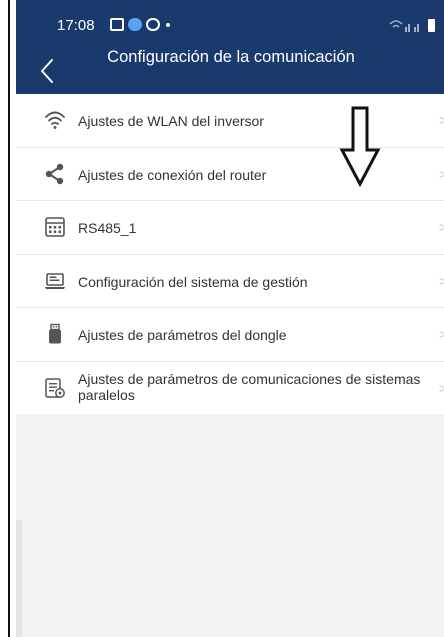 Image resolution: width=444 pixels, height=637 pixels. Describe the element at coordinates (55, 280) in the screenshot. I see `laptop-icon` at that location.